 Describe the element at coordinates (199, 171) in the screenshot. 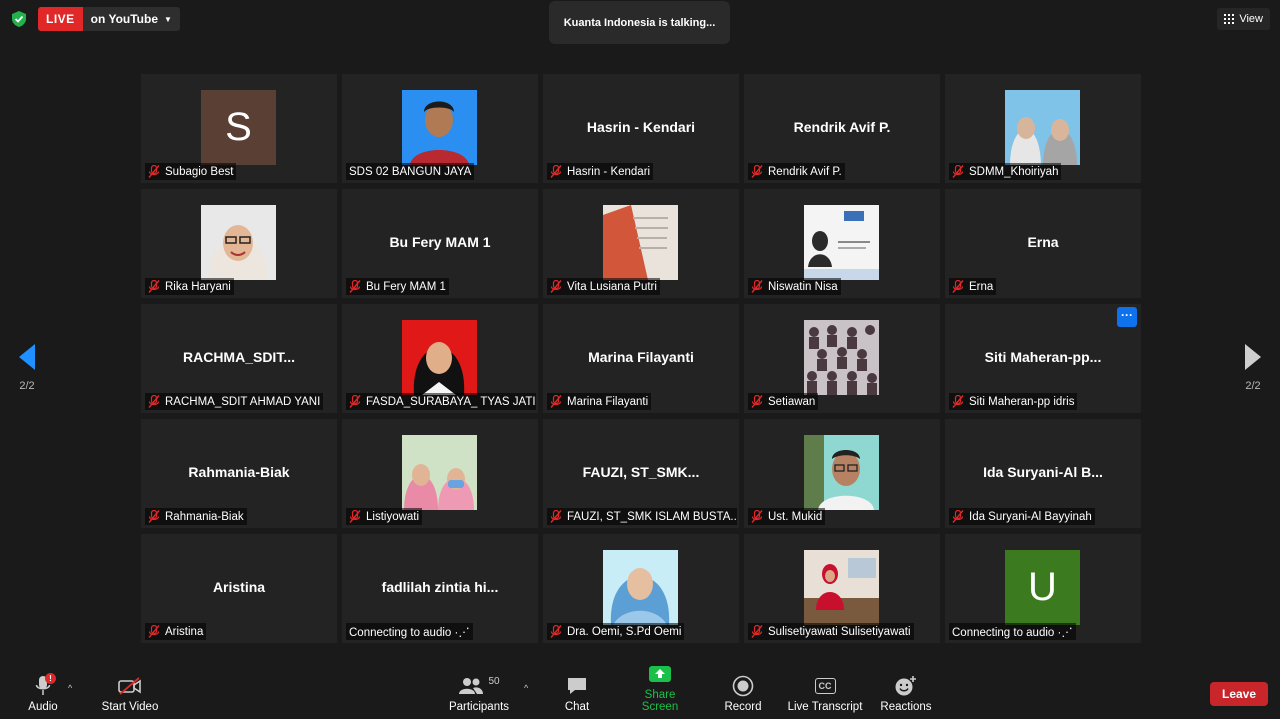

I see `participant-name: Subagio Best` at that location.